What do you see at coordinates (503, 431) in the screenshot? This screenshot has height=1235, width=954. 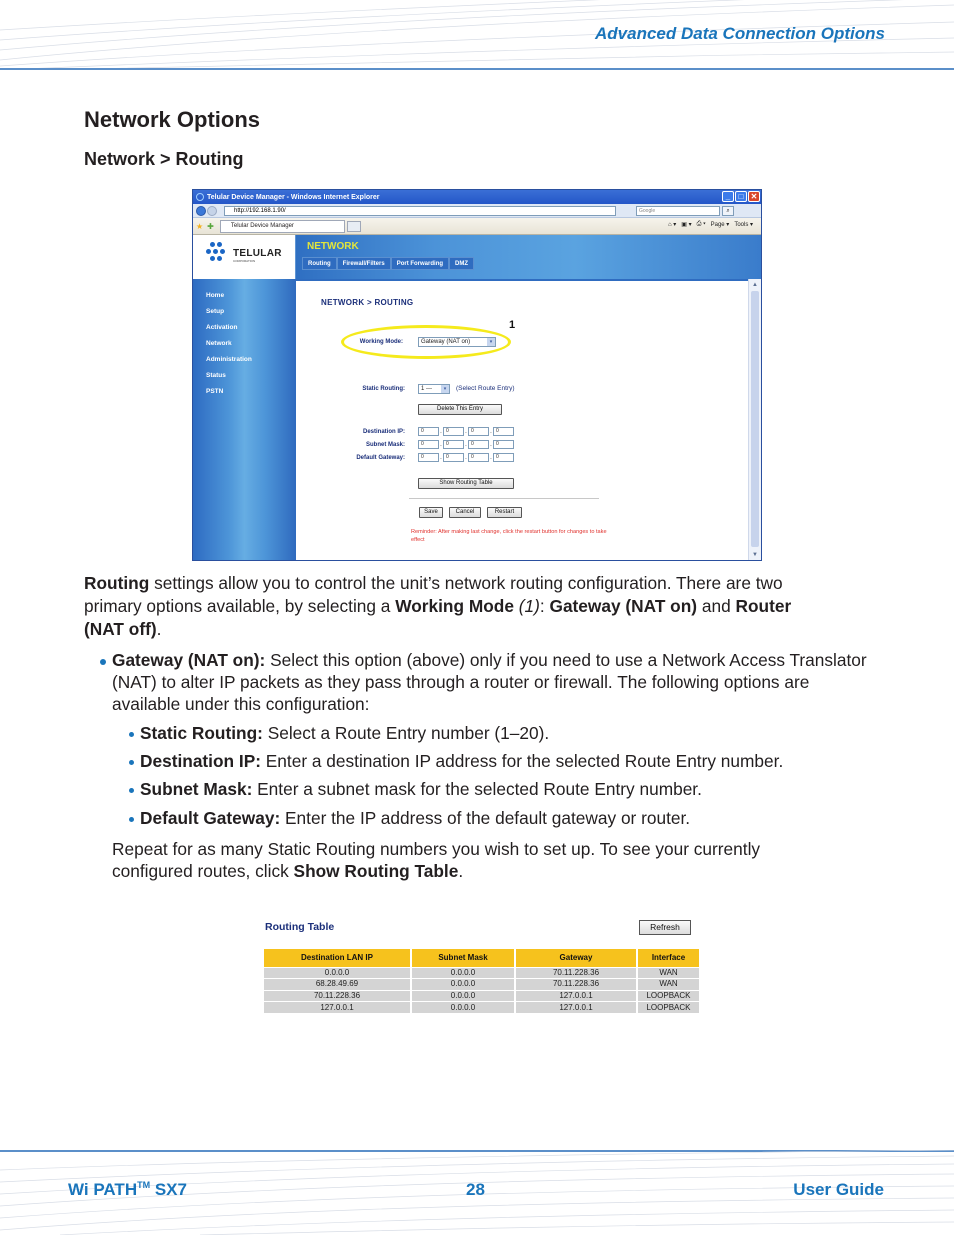 I see `destination-ip-octet-4: 0` at bounding box center [503, 431].